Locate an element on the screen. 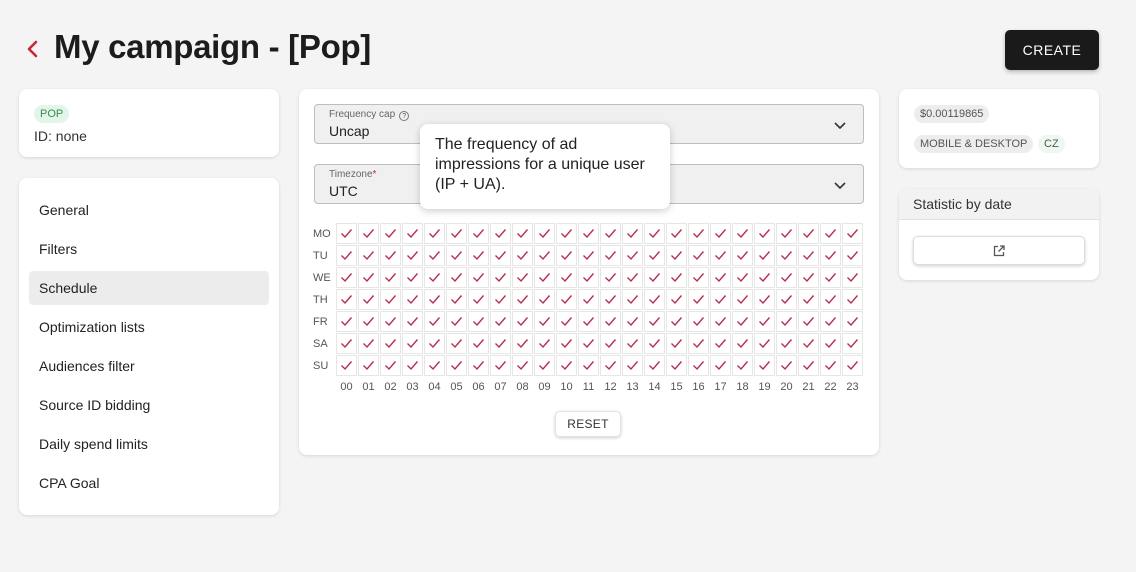 This screenshot has height=572, width=1136. hour-label-19: 19 is located at coordinates (764, 387).